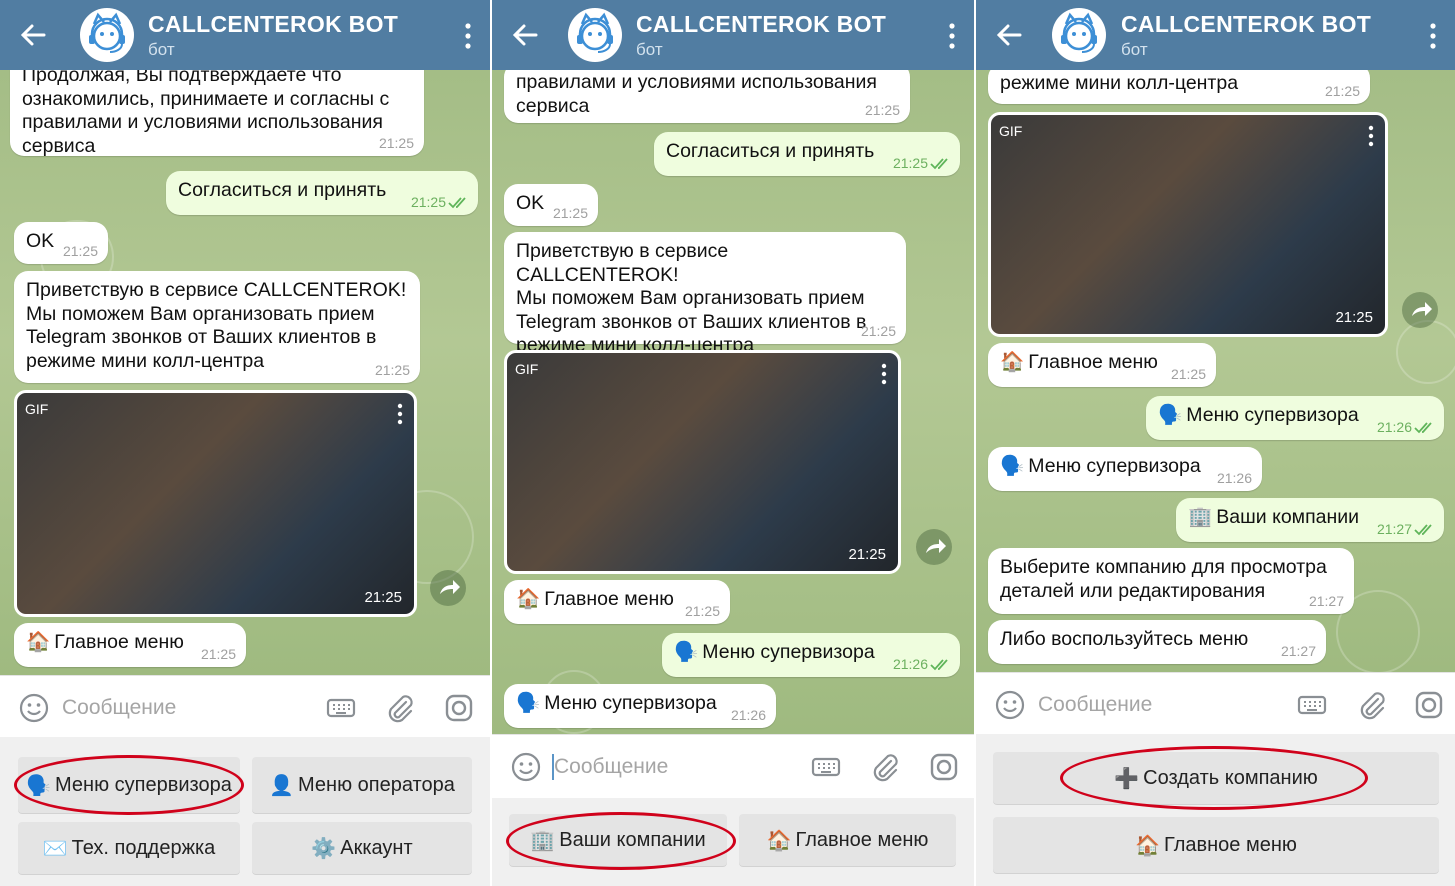  Describe the element at coordinates (1157, 642) in the screenshot. I see `message-bubble: Либо воспользуйтесь меню 21:27` at that location.